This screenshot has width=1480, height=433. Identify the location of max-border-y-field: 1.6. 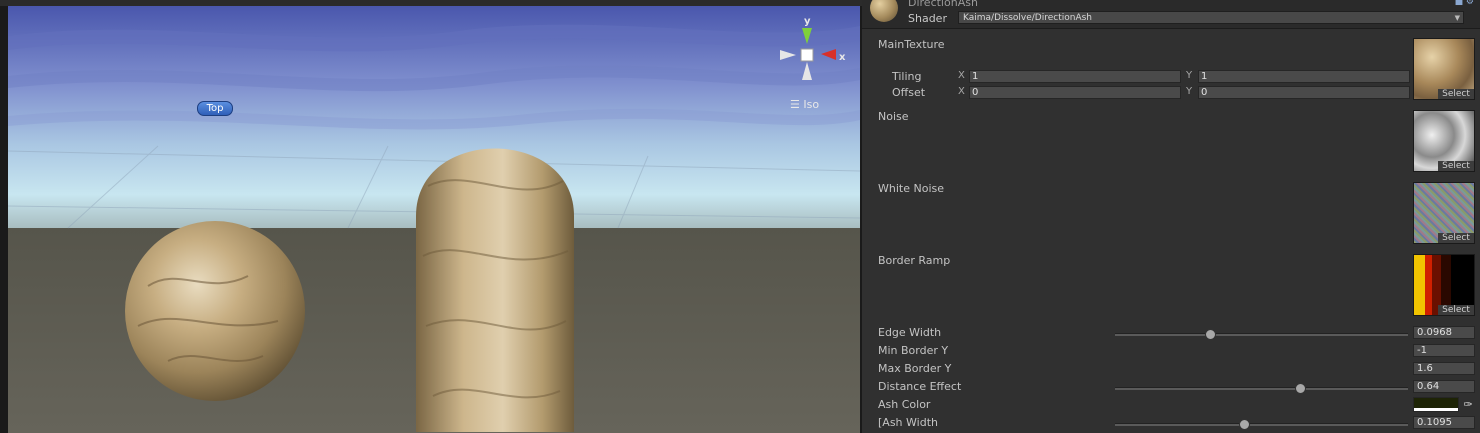
(1444, 368).